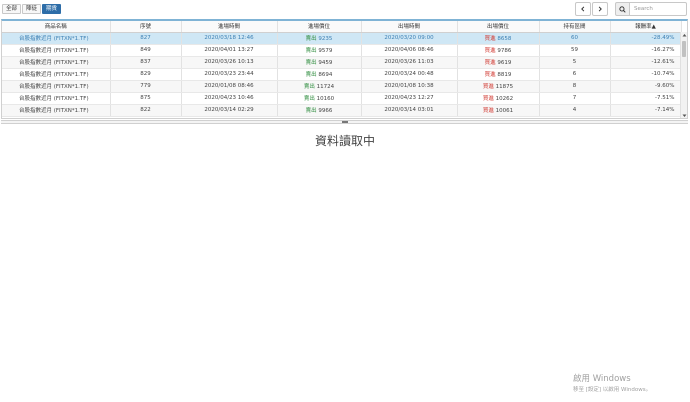  Describe the element at coordinates (575, 27) in the screenshot. I see `column-header-hold-period: 持有區間` at that location.